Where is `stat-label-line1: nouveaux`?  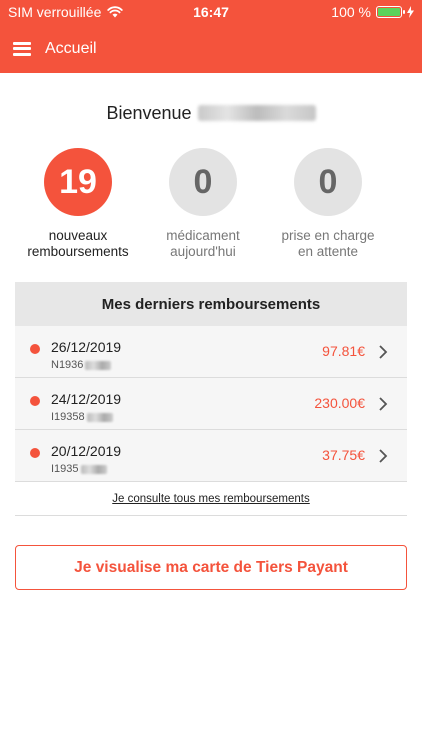 stat-label-line1: nouveaux is located at coordinates (78, 235).